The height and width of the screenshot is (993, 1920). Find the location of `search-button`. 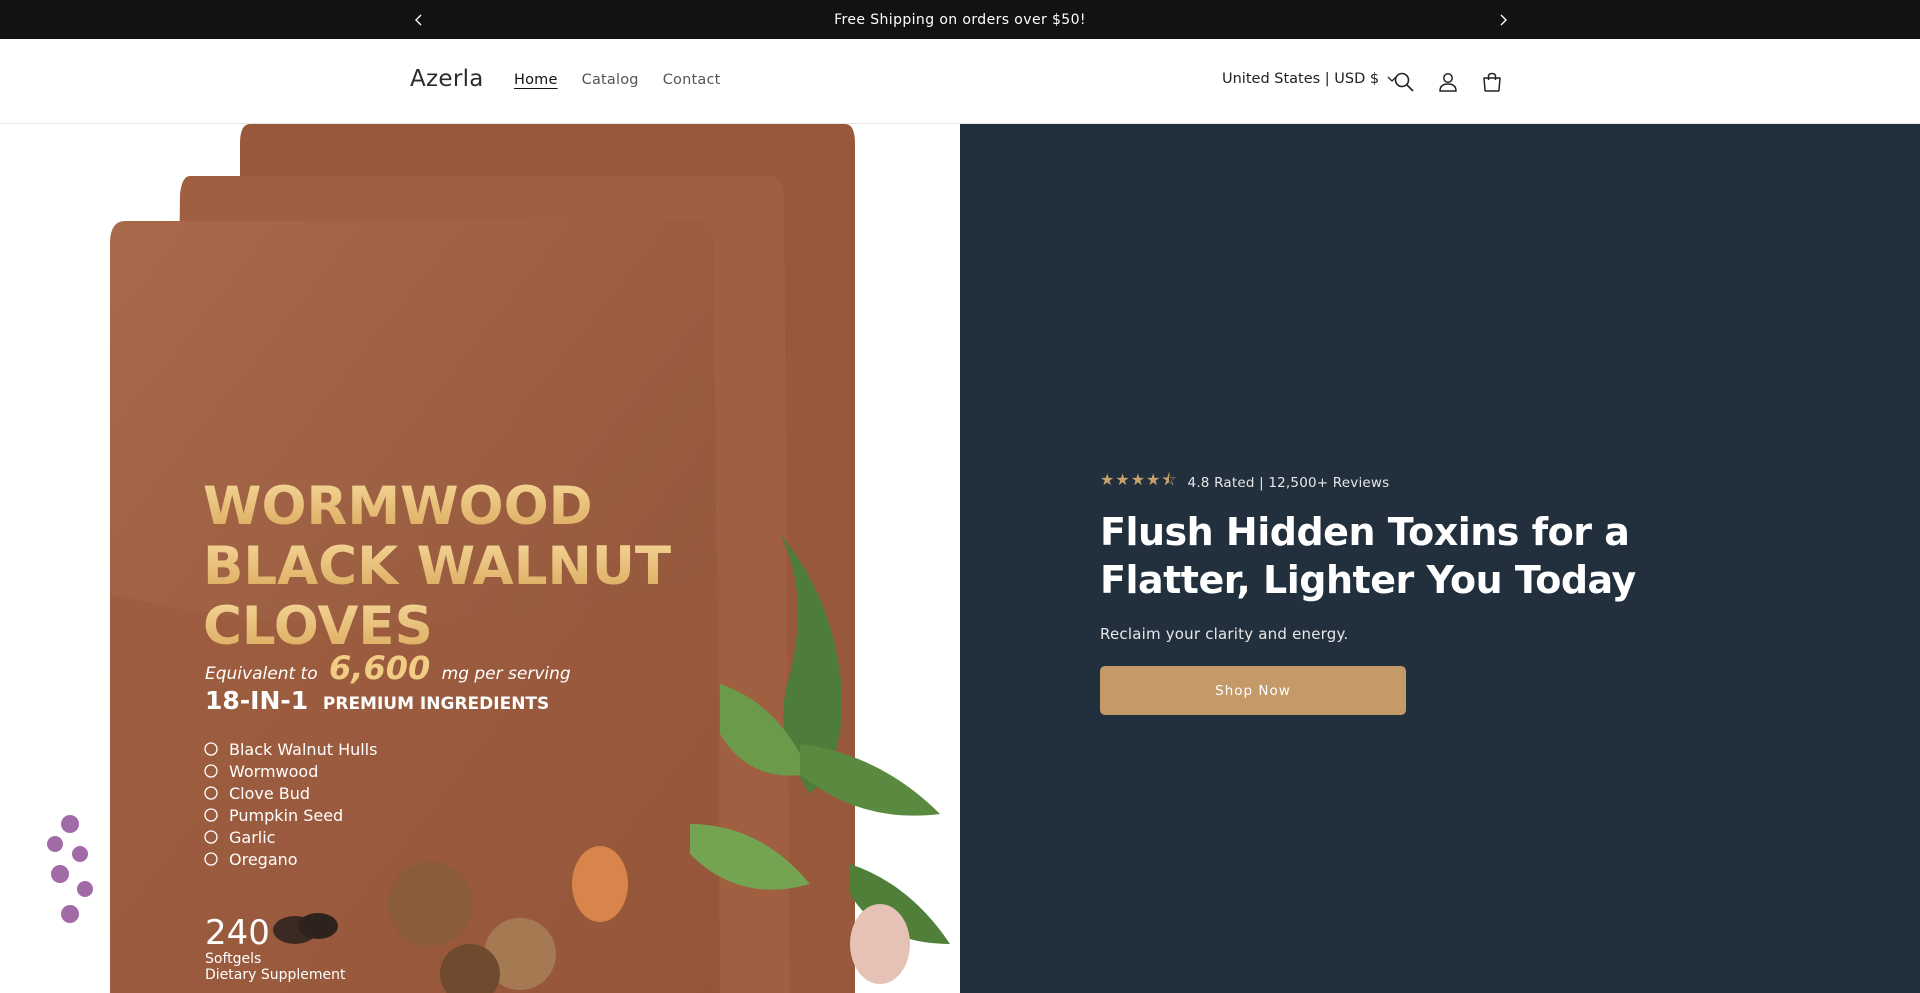

search-button is located at coordinates (1404, 82).